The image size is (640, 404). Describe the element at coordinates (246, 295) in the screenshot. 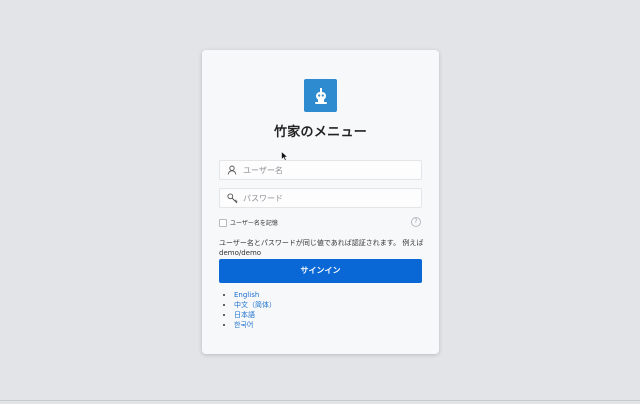

I see `language-link-english: English` at that location.